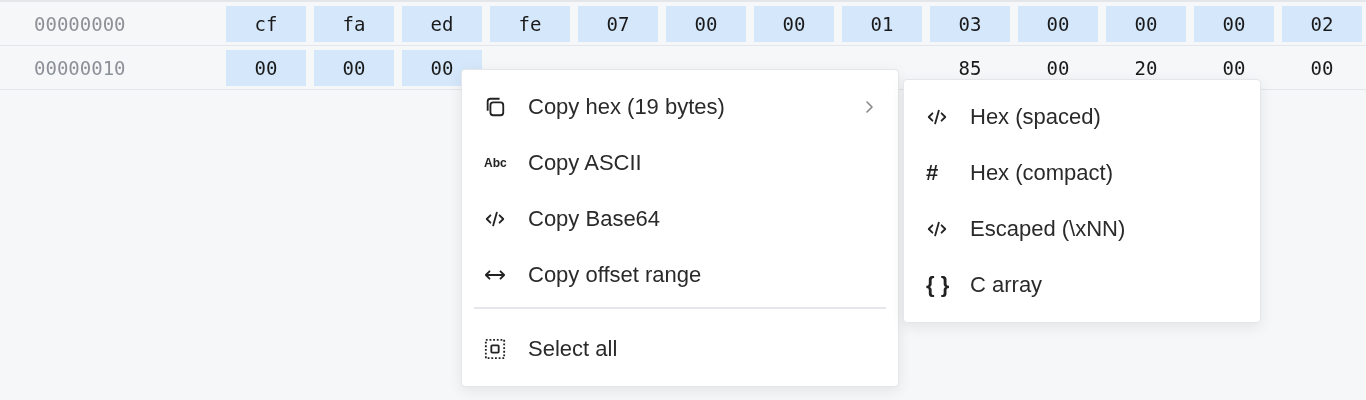 The height and width of the screenshot is (400, 1366). What do you see at coordinates (1082, 117) in the screenshot?
I see `submenu-item: Hex (spaced)` at bounding box center [1082, 117].